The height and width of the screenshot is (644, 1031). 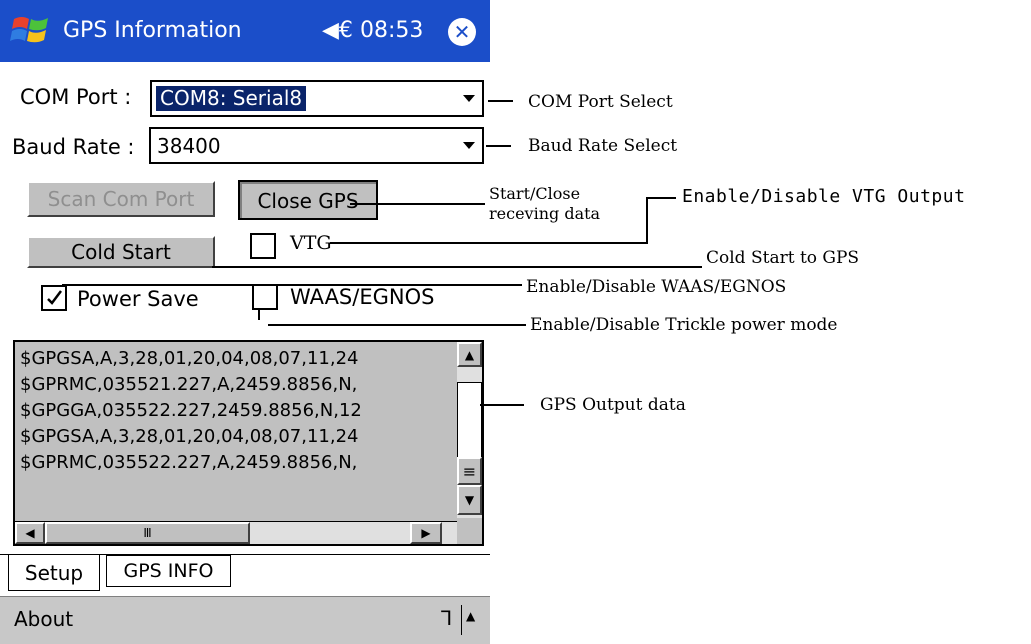 I want to click on com-port-label: COM Port :, so click(x=76, y=97).